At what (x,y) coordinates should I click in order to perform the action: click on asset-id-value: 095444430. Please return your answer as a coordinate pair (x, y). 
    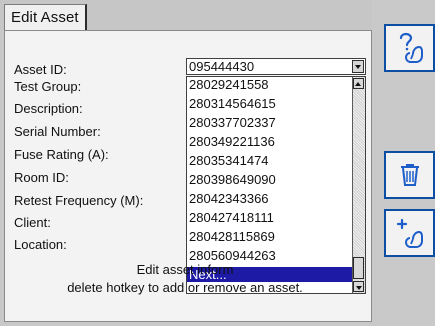
    Looking at the image, I should click on (222, 66).